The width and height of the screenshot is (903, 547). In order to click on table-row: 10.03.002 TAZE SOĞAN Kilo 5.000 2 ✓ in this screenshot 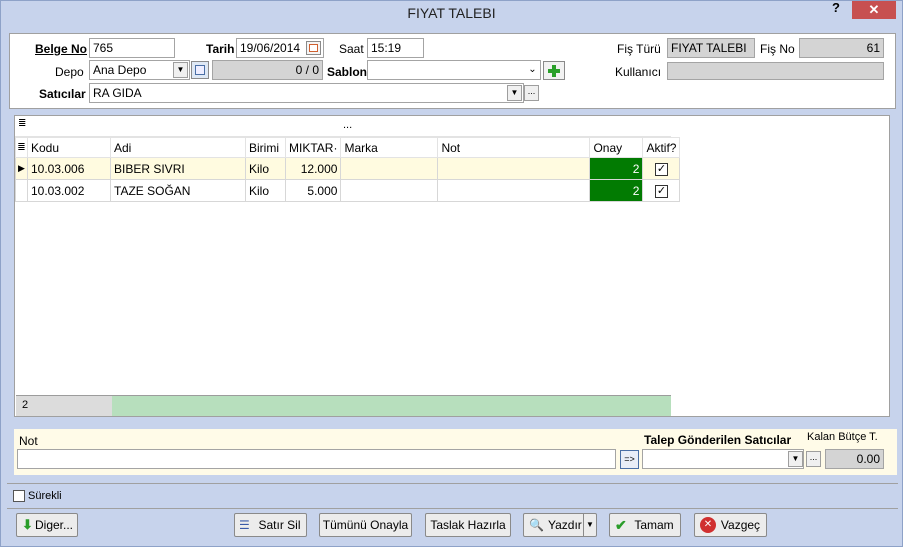, I will do `click(348, 190)`.